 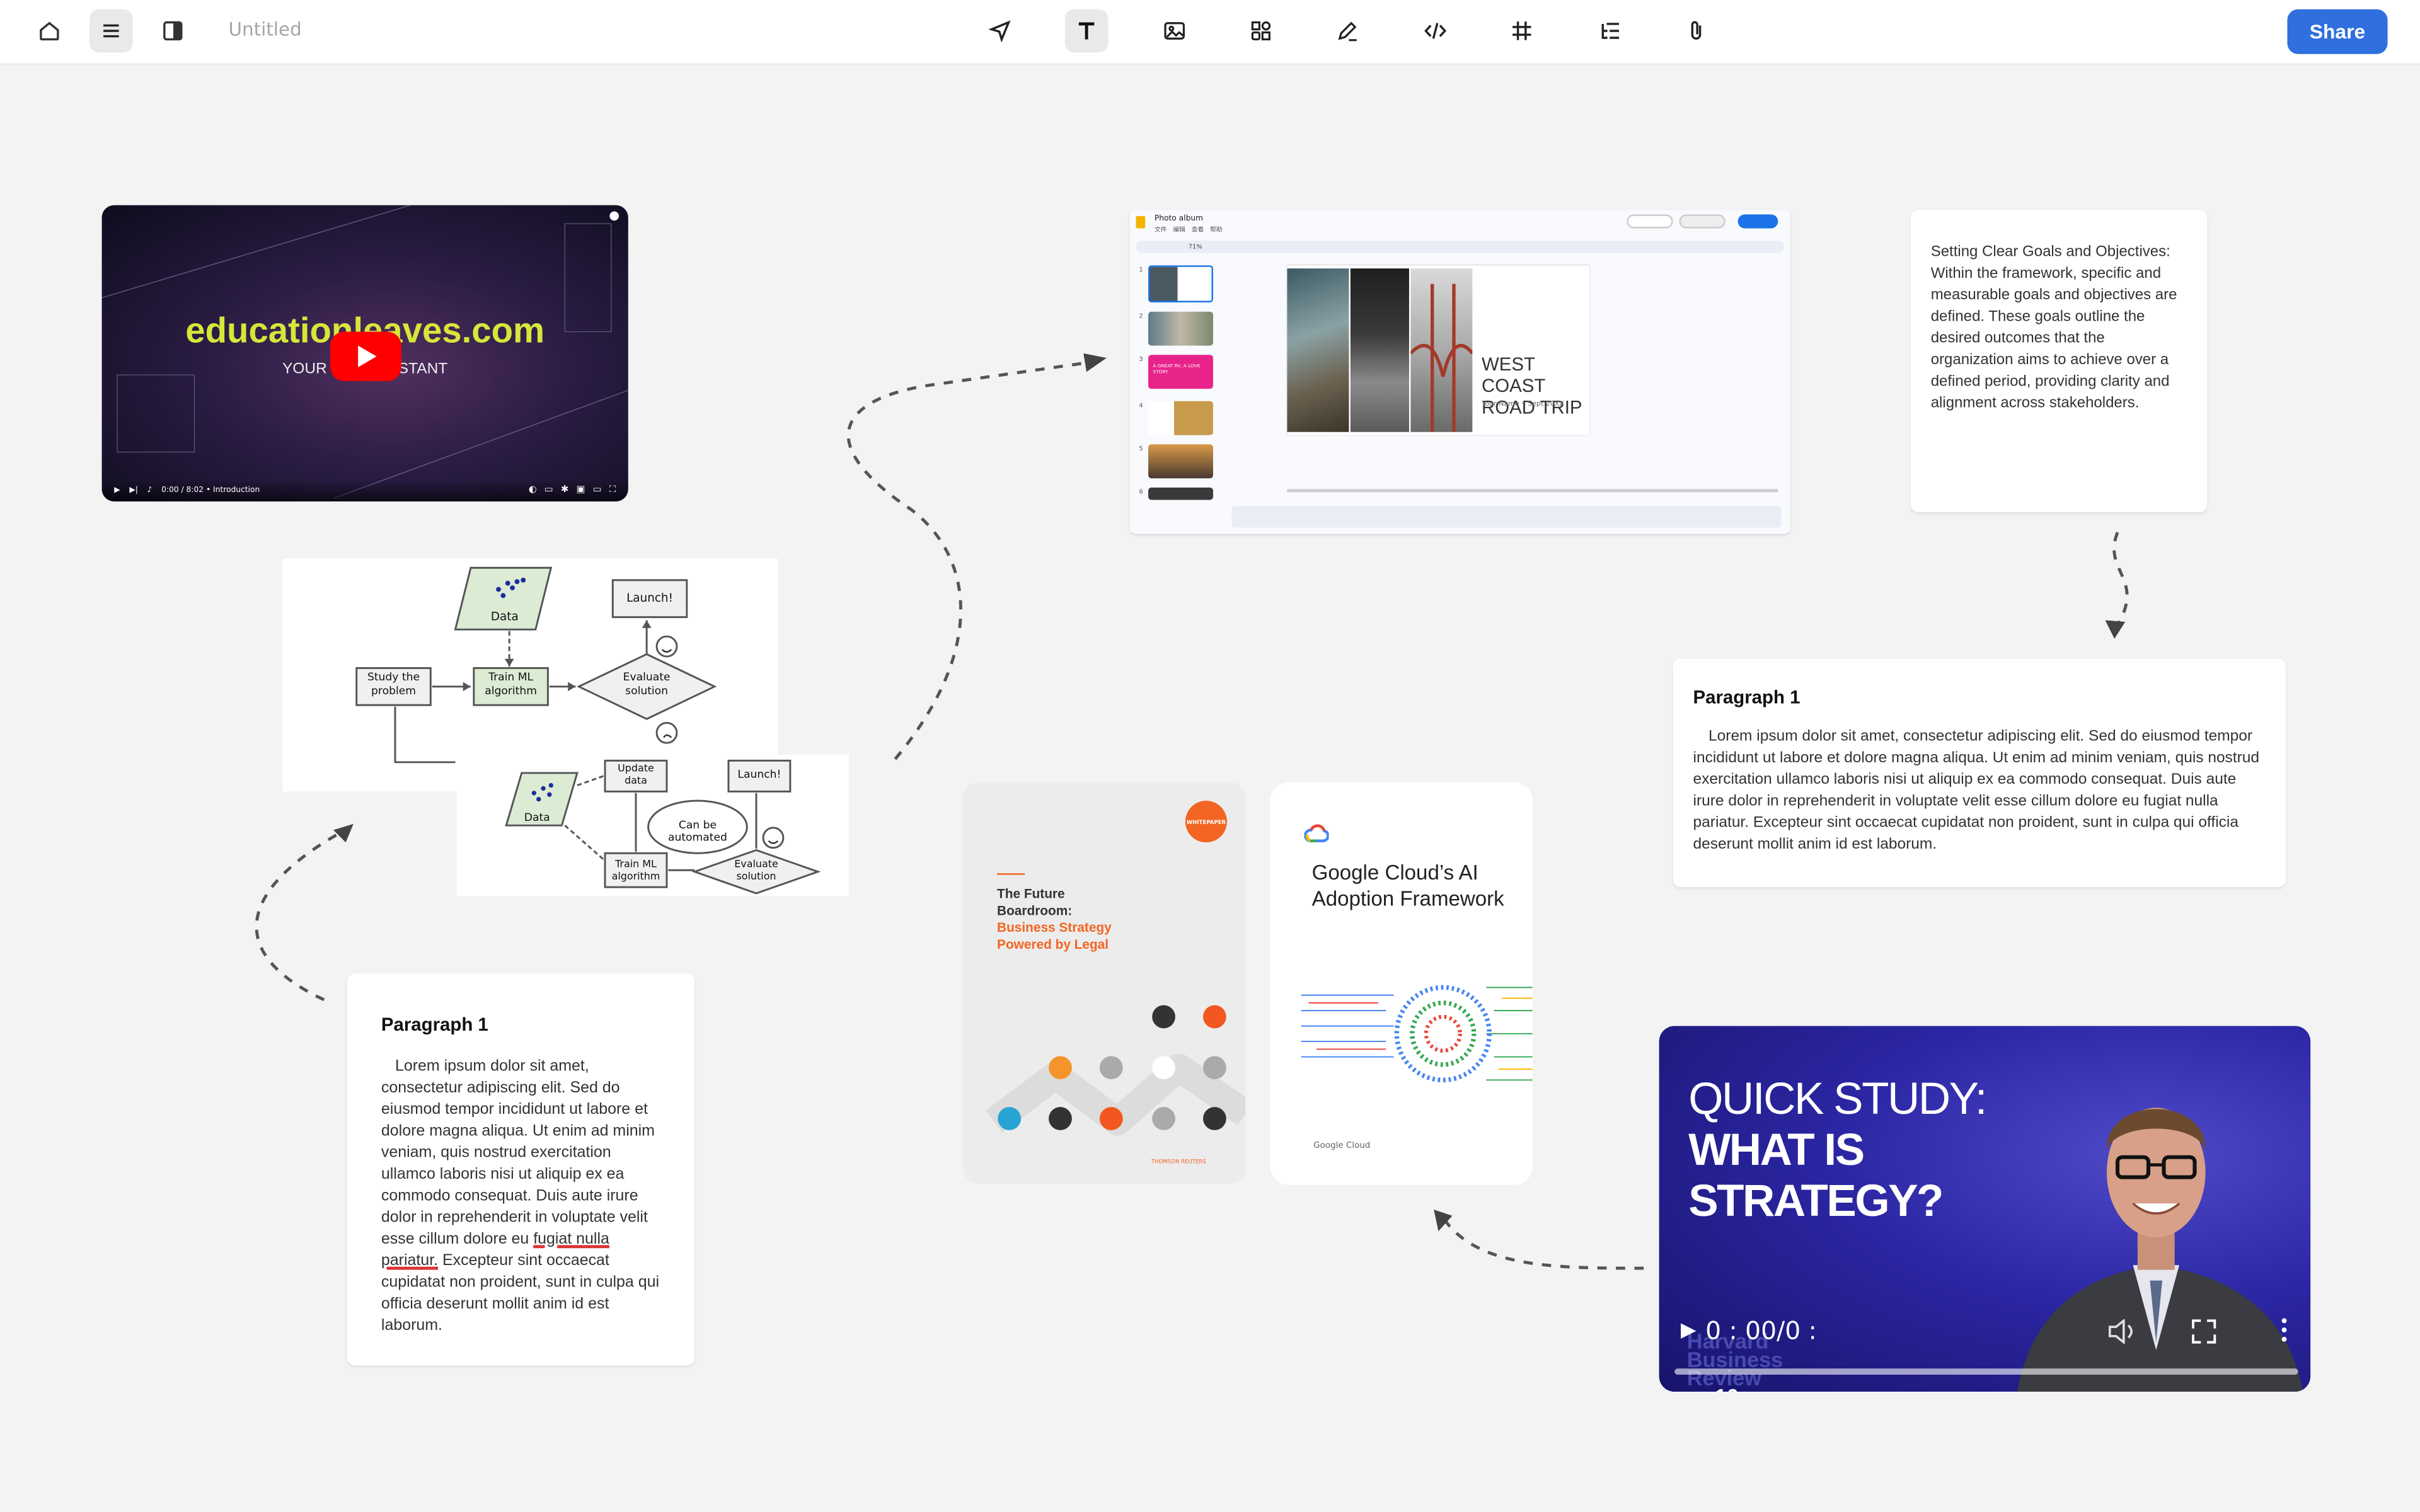 What do you see at coordinates (1507, 517) in the screenshot?
I see `speaker-notes` at bounding box center [1507, 517].